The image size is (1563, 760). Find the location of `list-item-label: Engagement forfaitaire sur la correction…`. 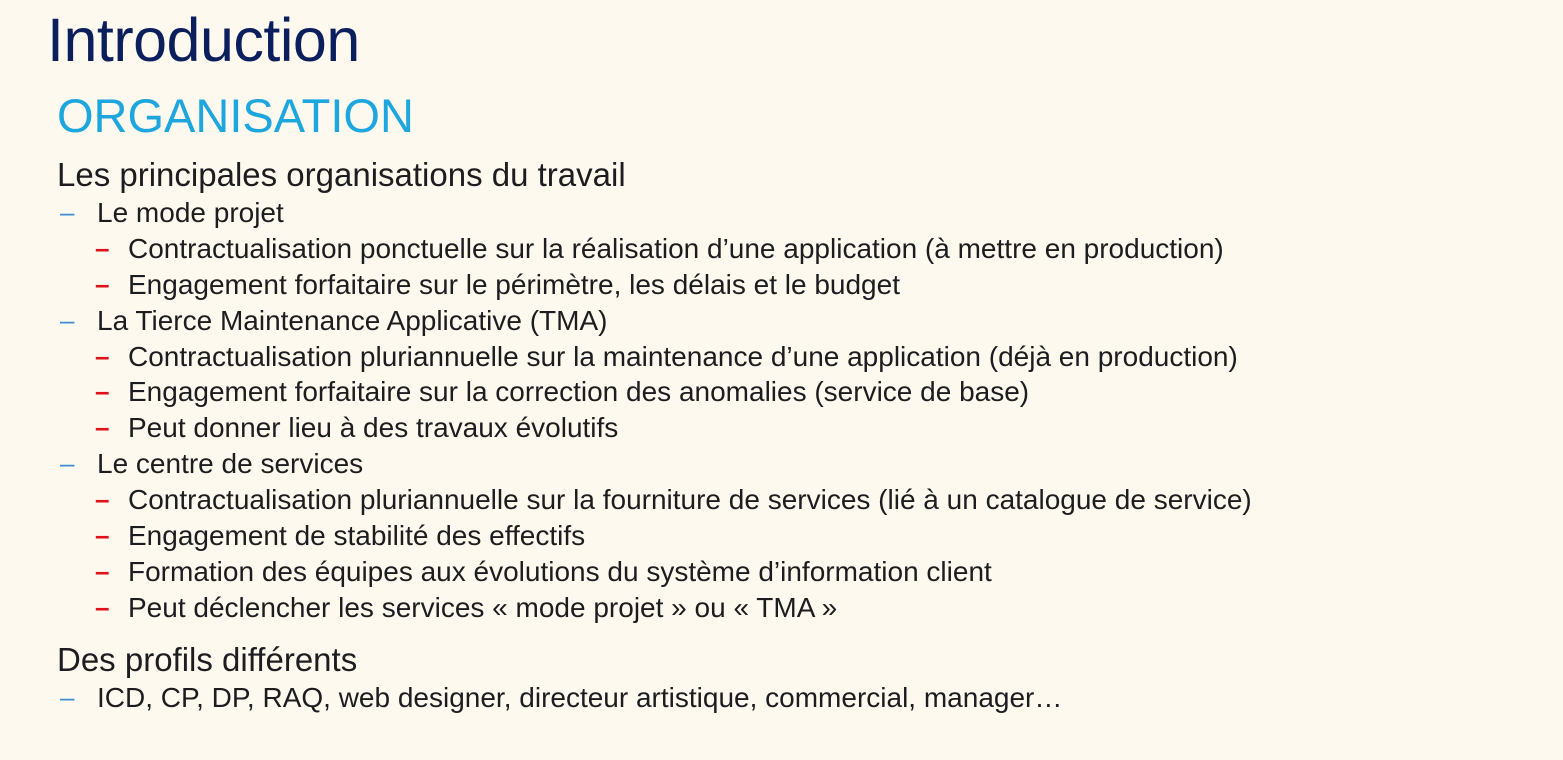

list-item-label: Engagement forfaitaire sur la correction… is located at coordinates (579, 392).